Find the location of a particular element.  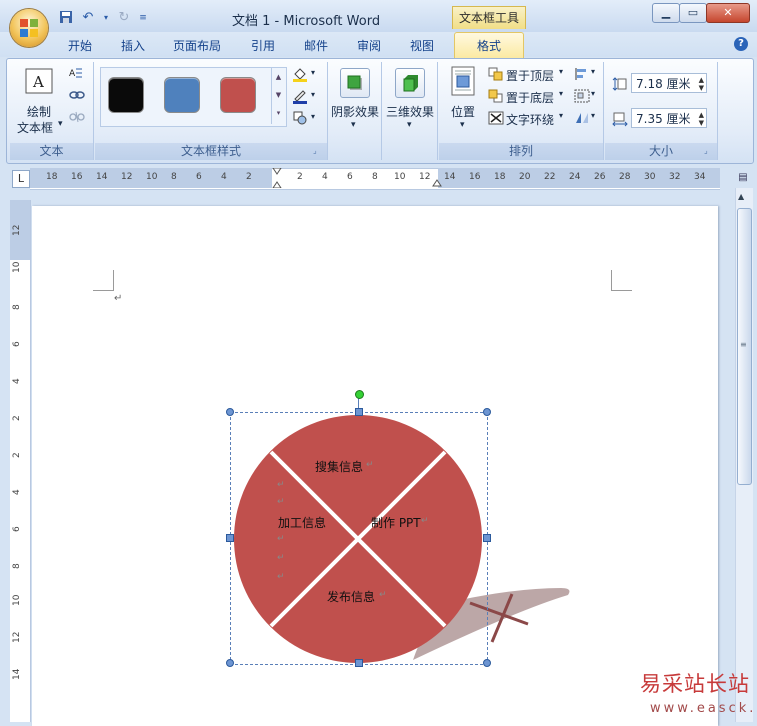

ruler-tick-label: 14 is located at coordinates (450, 177).